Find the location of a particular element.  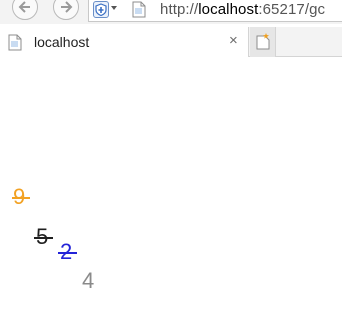

tab-strip: localhost × is located at coordinates (171, 42).